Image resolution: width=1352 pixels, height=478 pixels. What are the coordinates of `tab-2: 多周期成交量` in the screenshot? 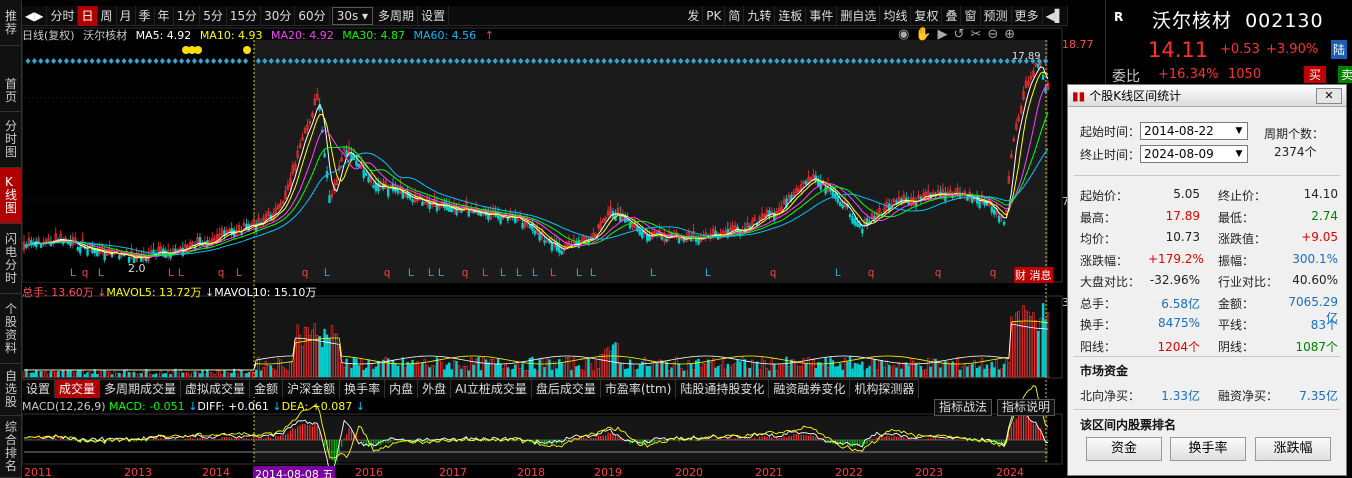 It's located at (141, 389).